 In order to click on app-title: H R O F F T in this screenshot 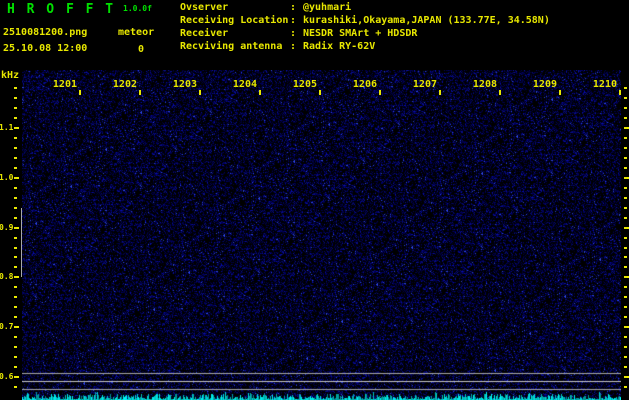, I will do `click(61, 9)`.